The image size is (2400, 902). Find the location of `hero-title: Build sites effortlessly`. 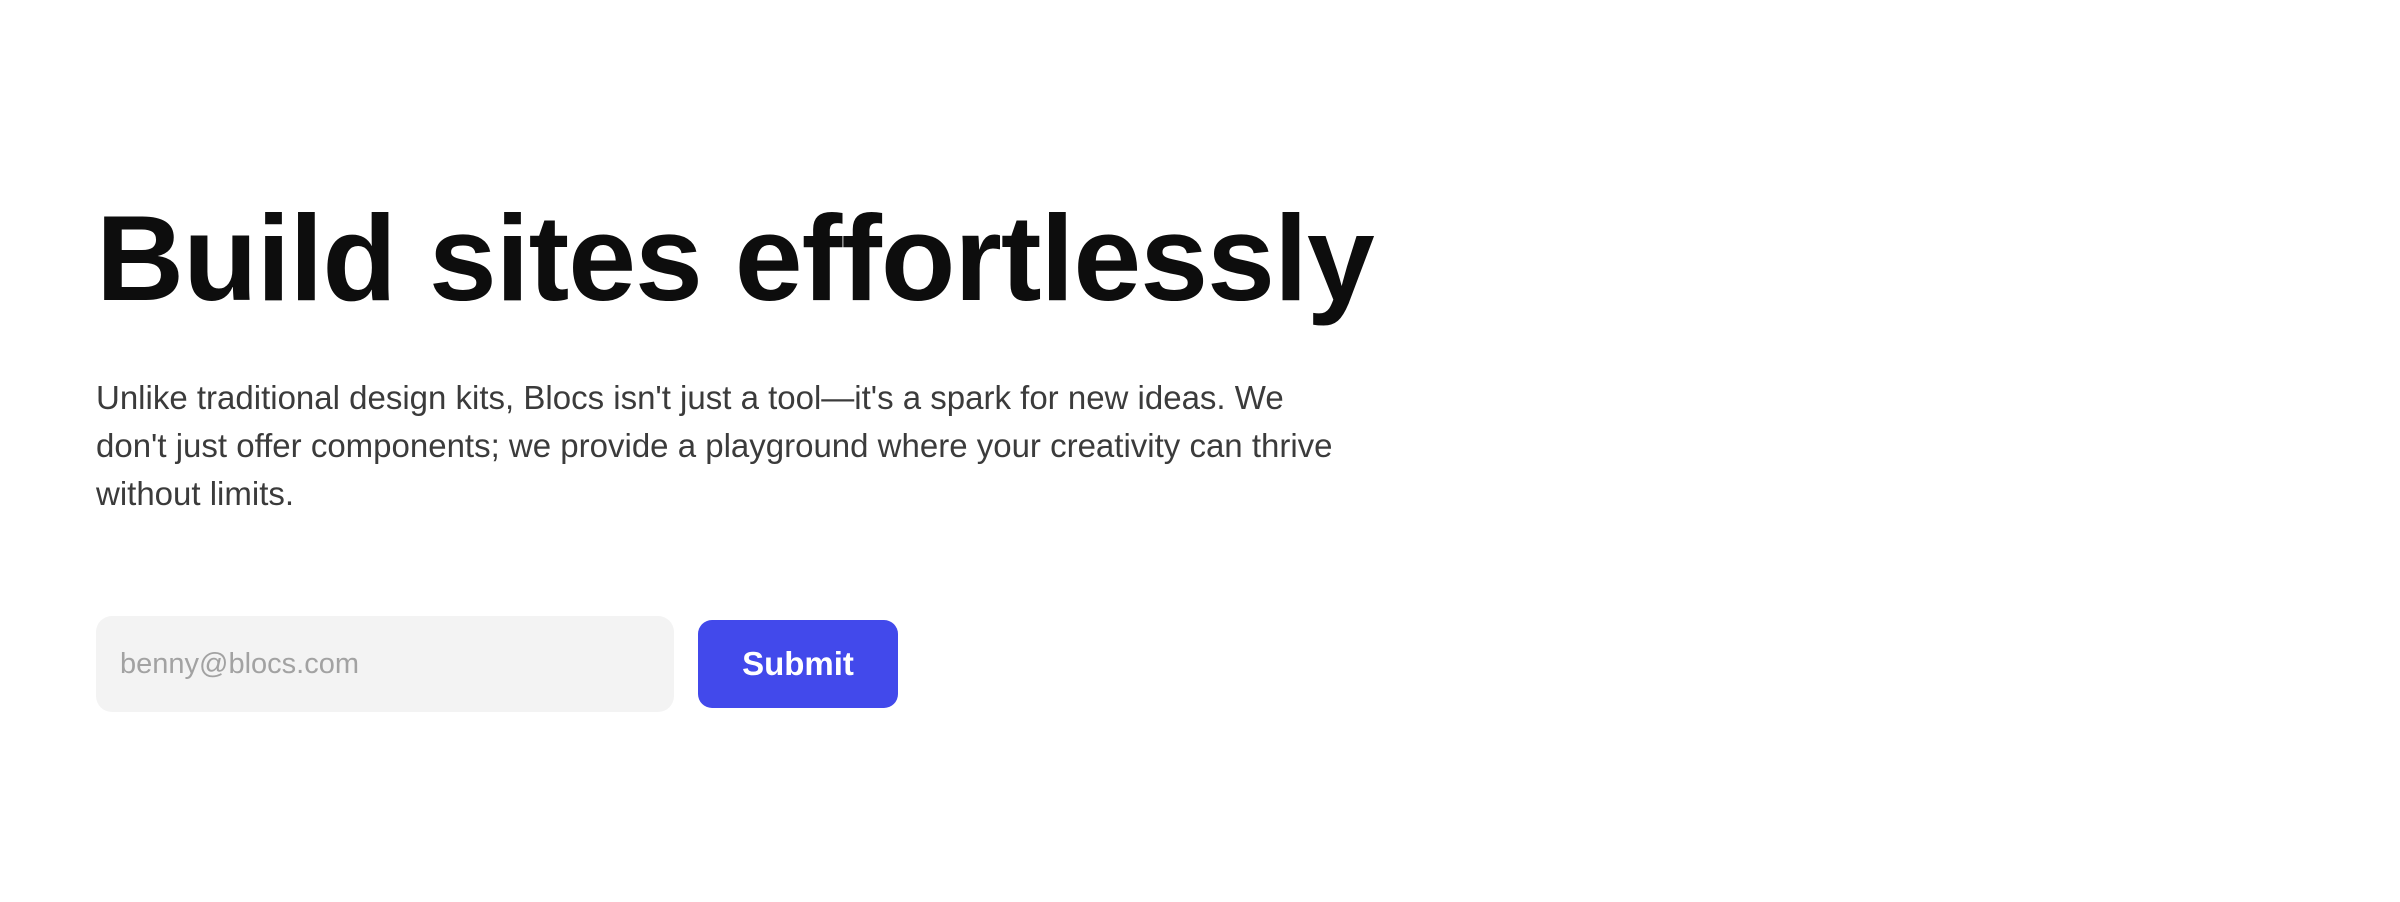

hero-title: Build sites effortlessly is located at coordinates (735, 258).